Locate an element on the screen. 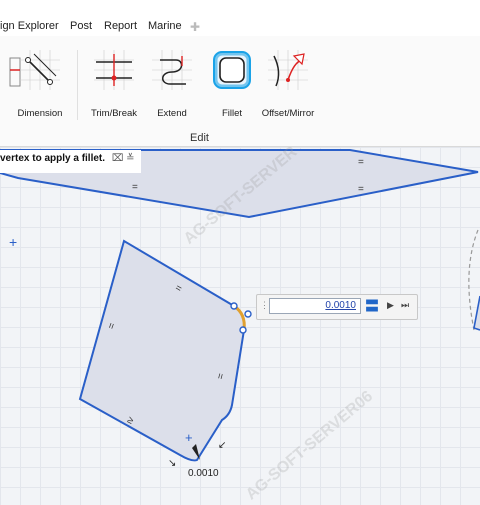  trim-break-label: Trim/Break is located at coordinates (114, 113).